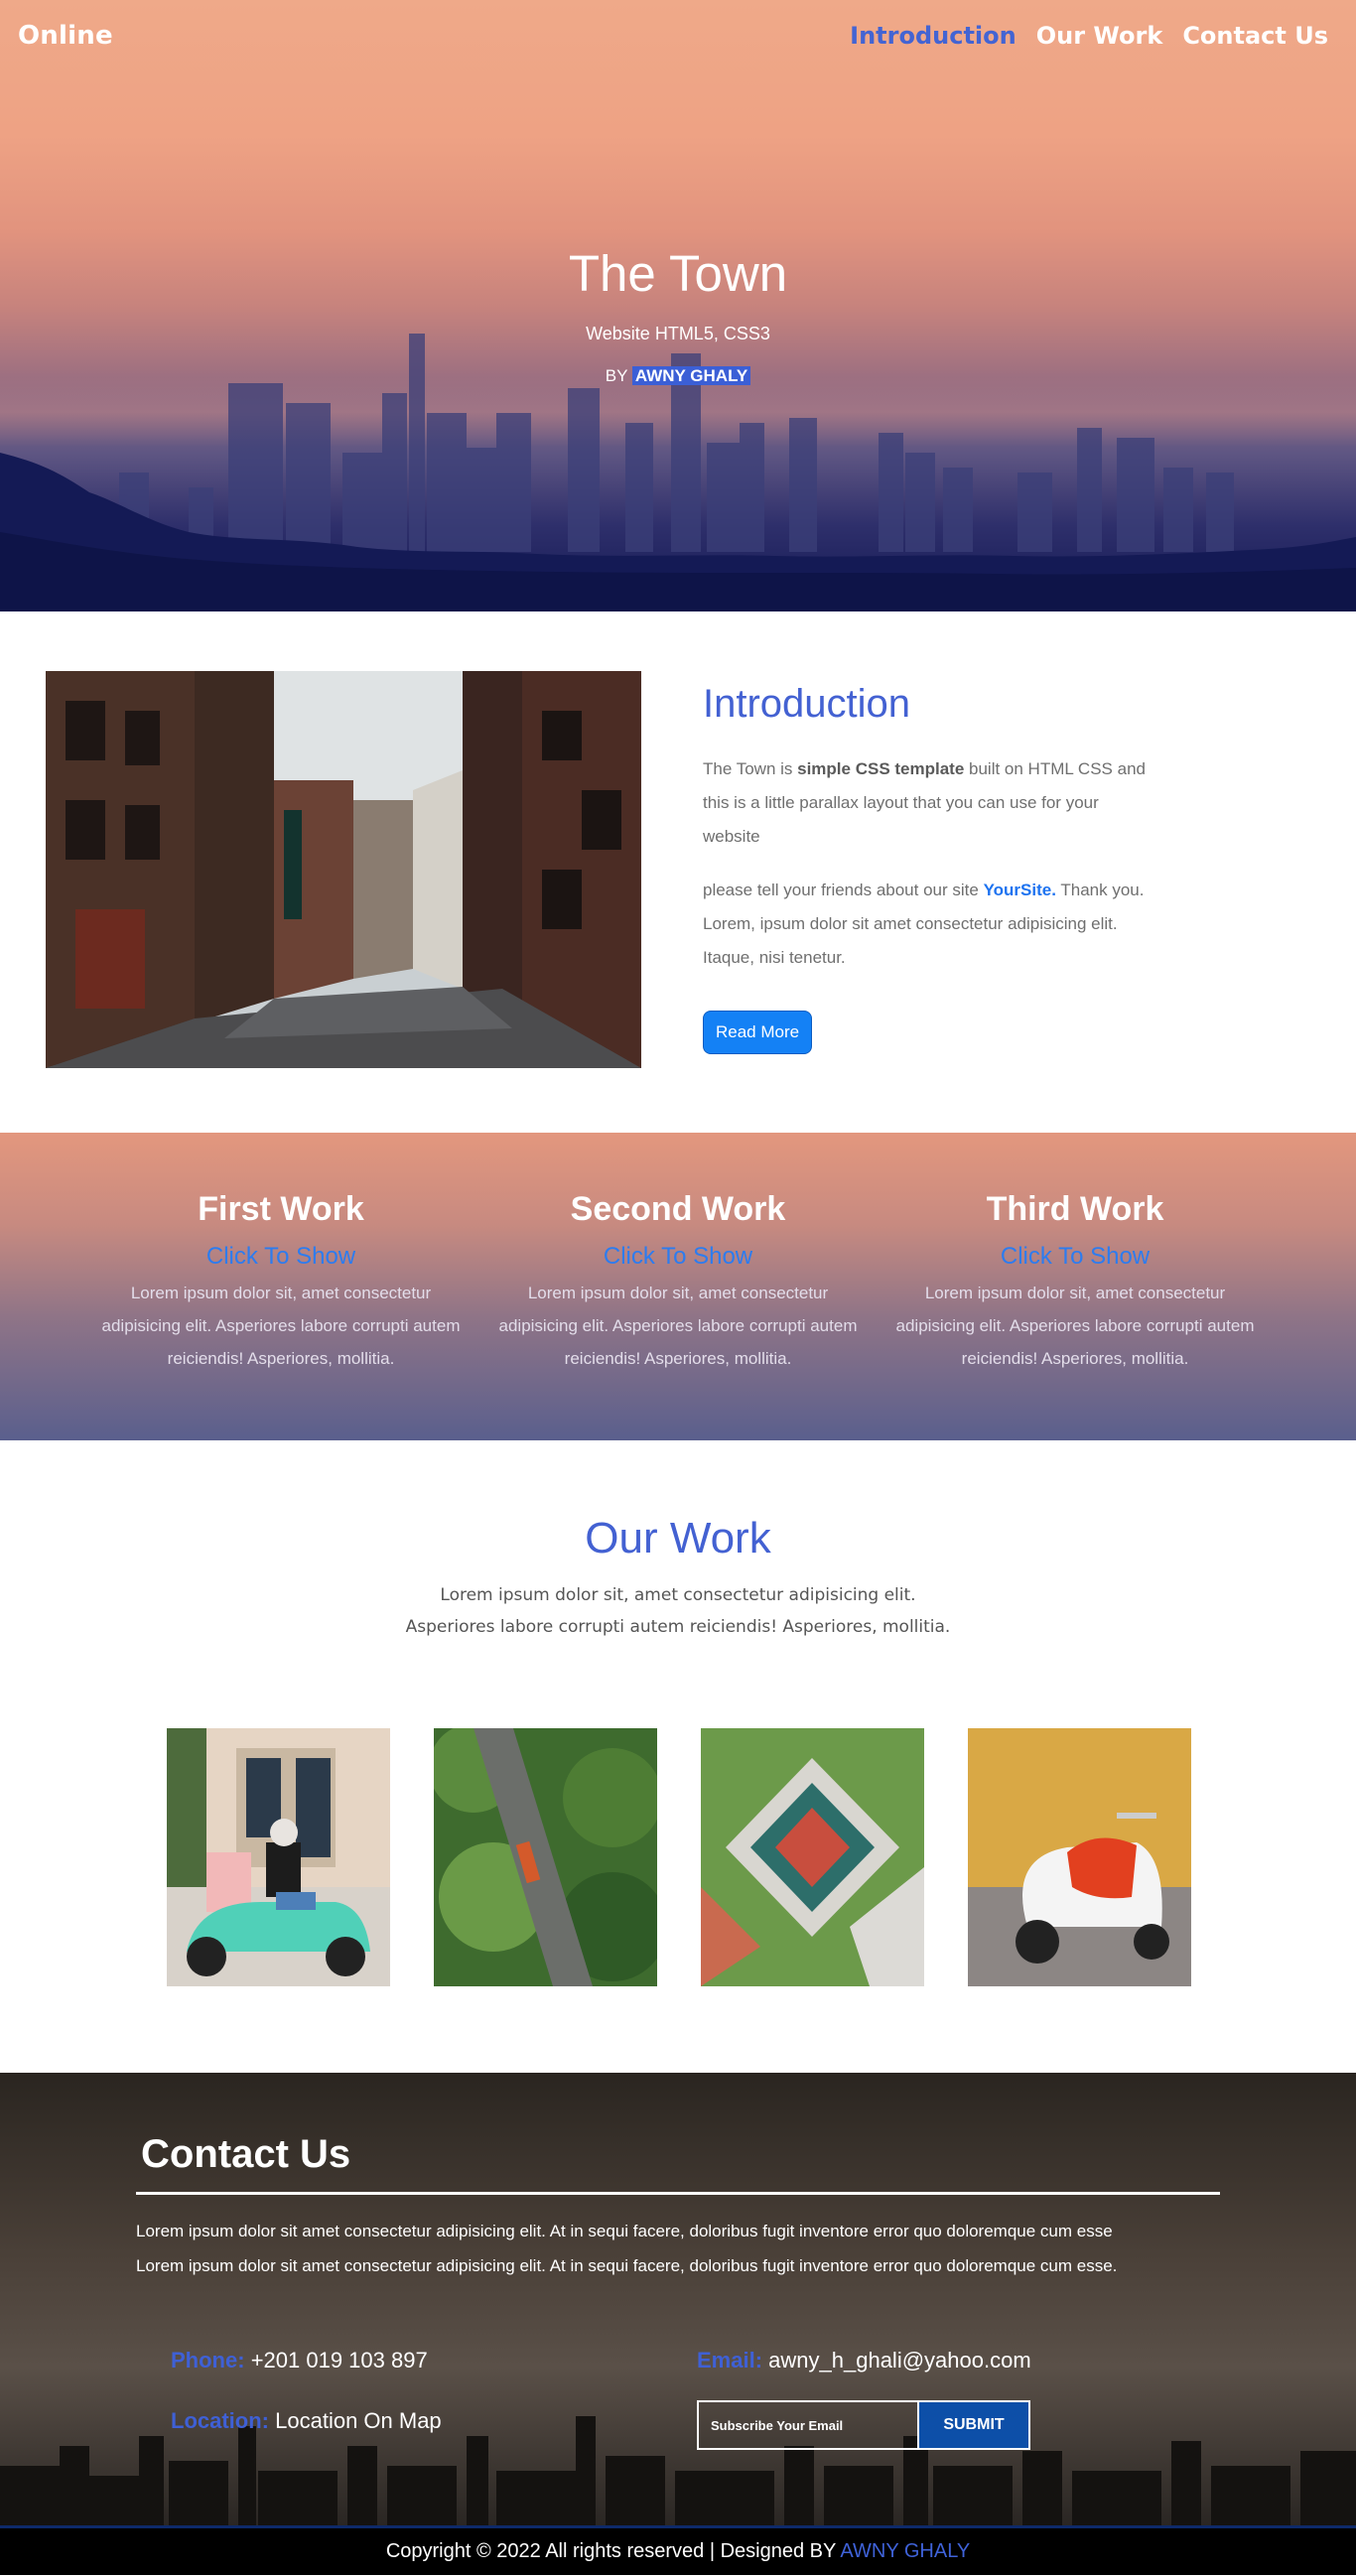 This screenshot has height=2576, width=1356. I want to click on work-title: Third Work, so click(1075, 1209).